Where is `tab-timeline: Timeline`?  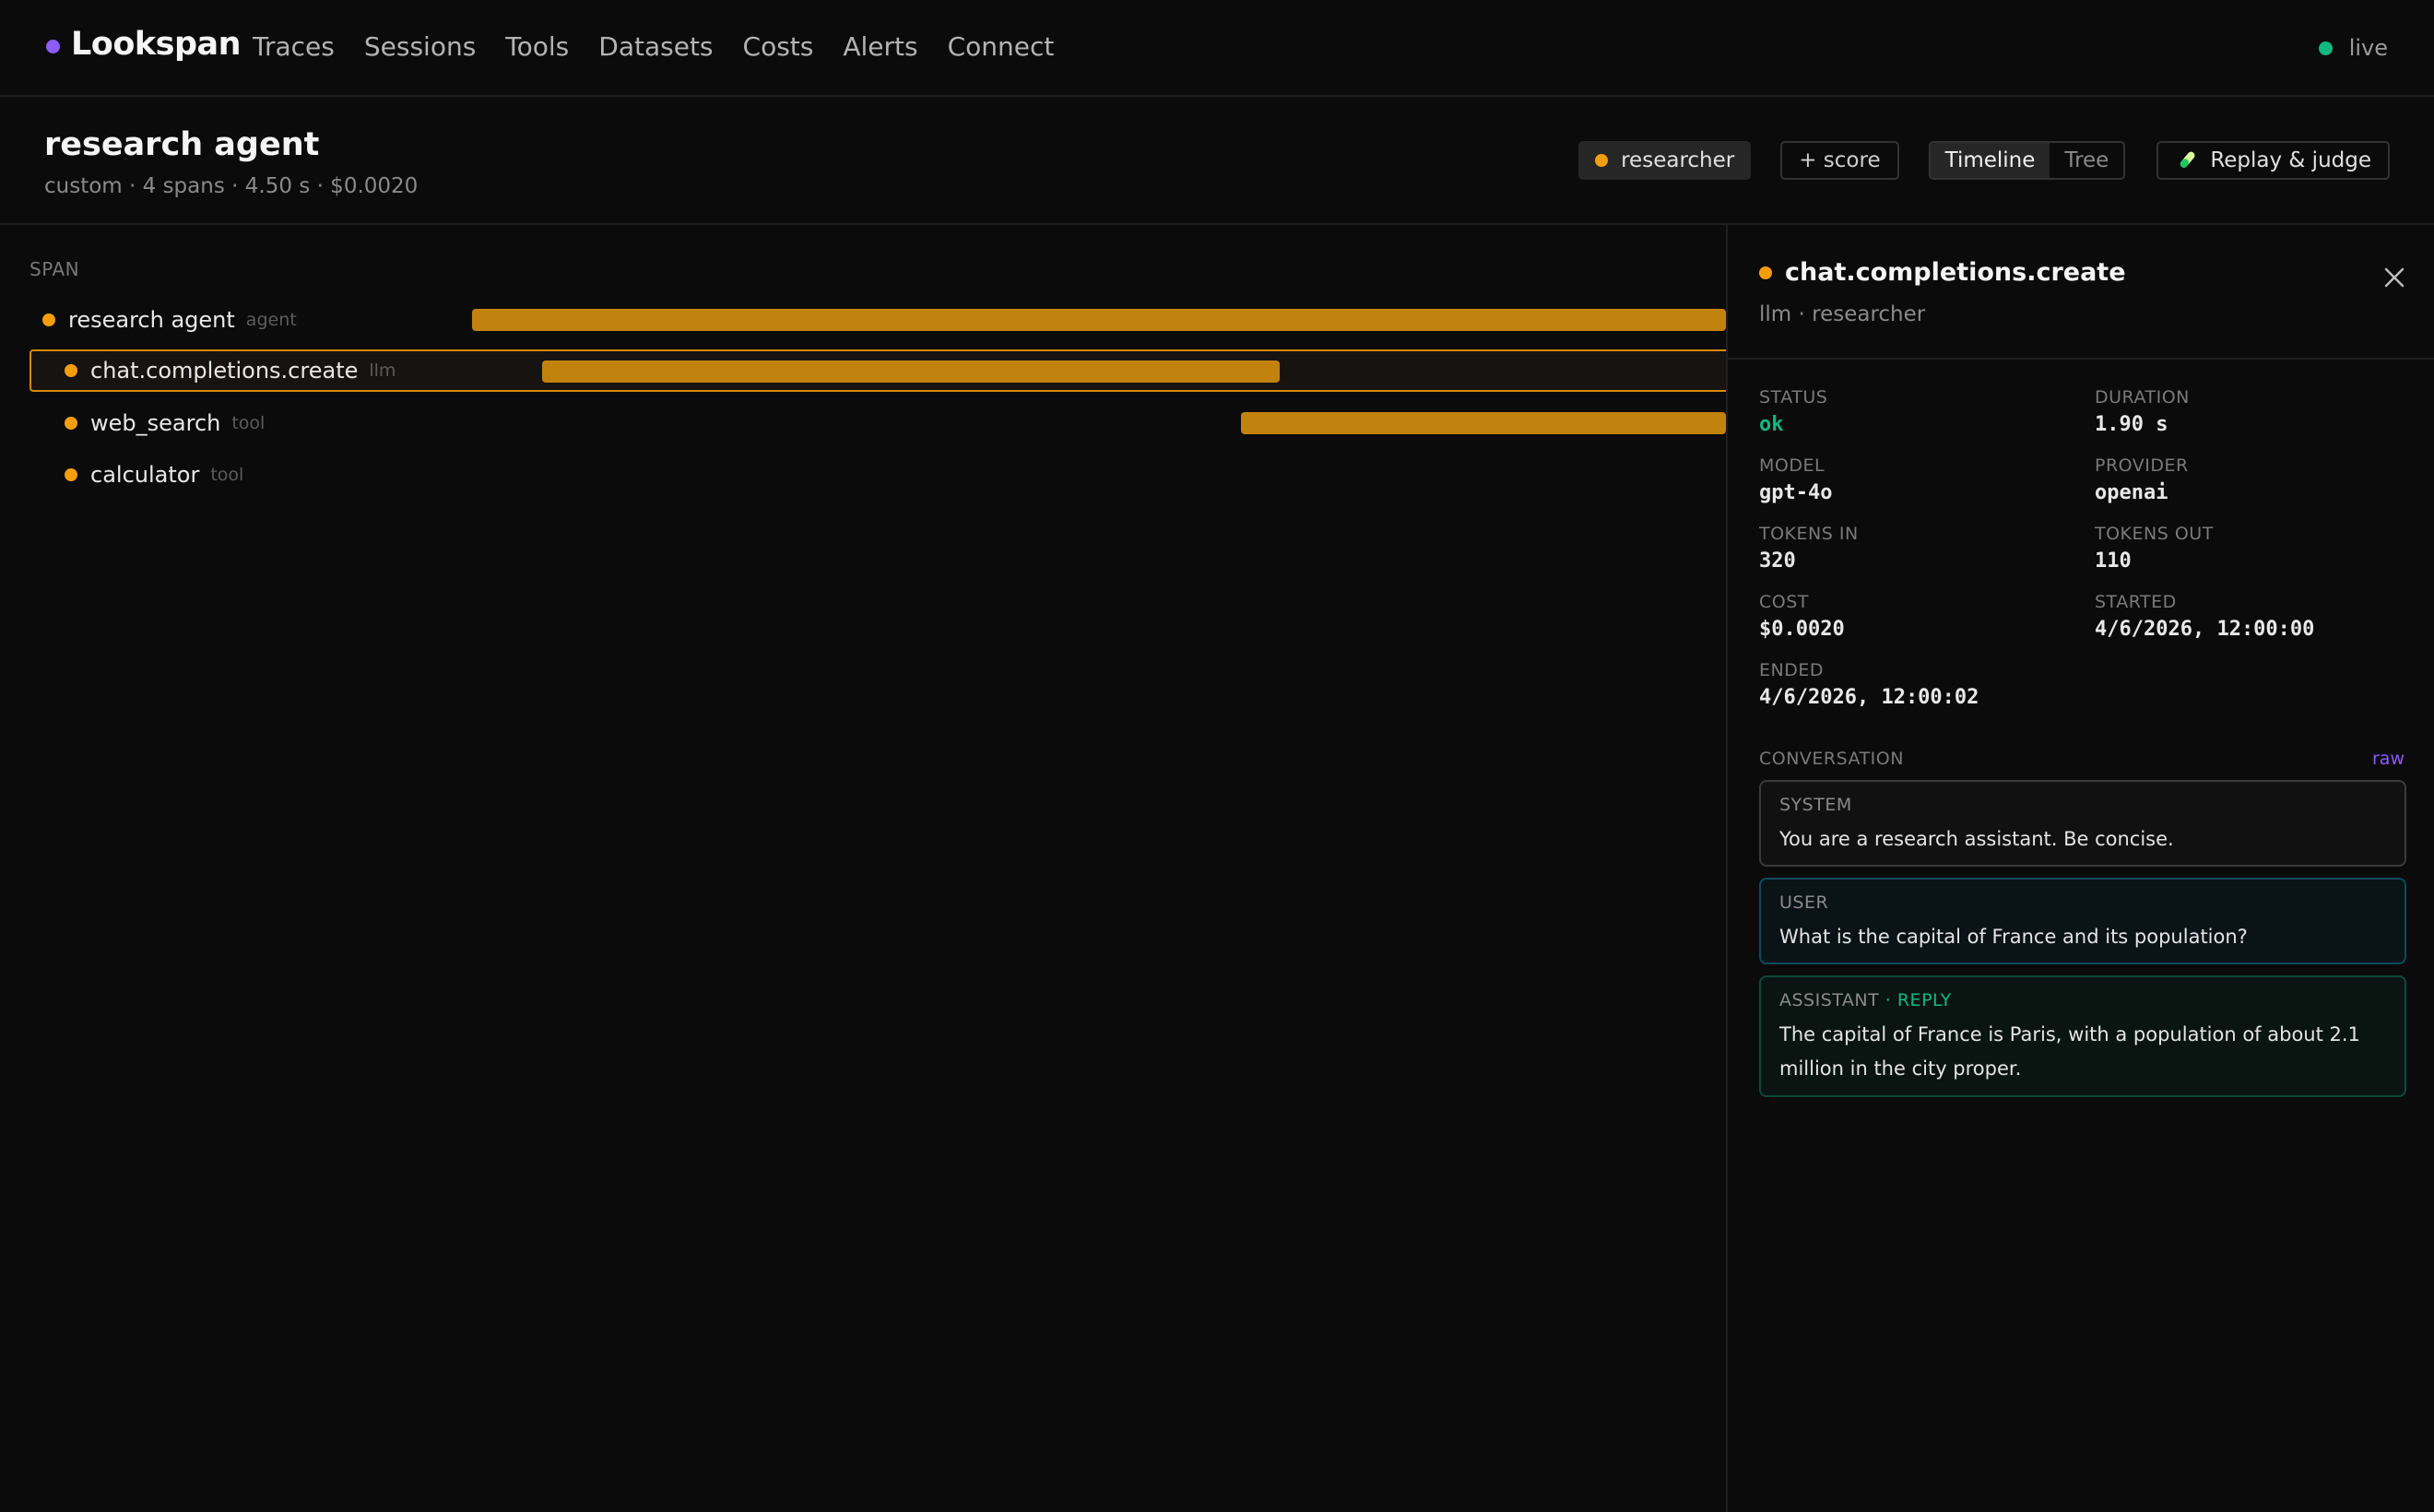 tab-timeline: Timeline is located at coordinates (1990, 161).